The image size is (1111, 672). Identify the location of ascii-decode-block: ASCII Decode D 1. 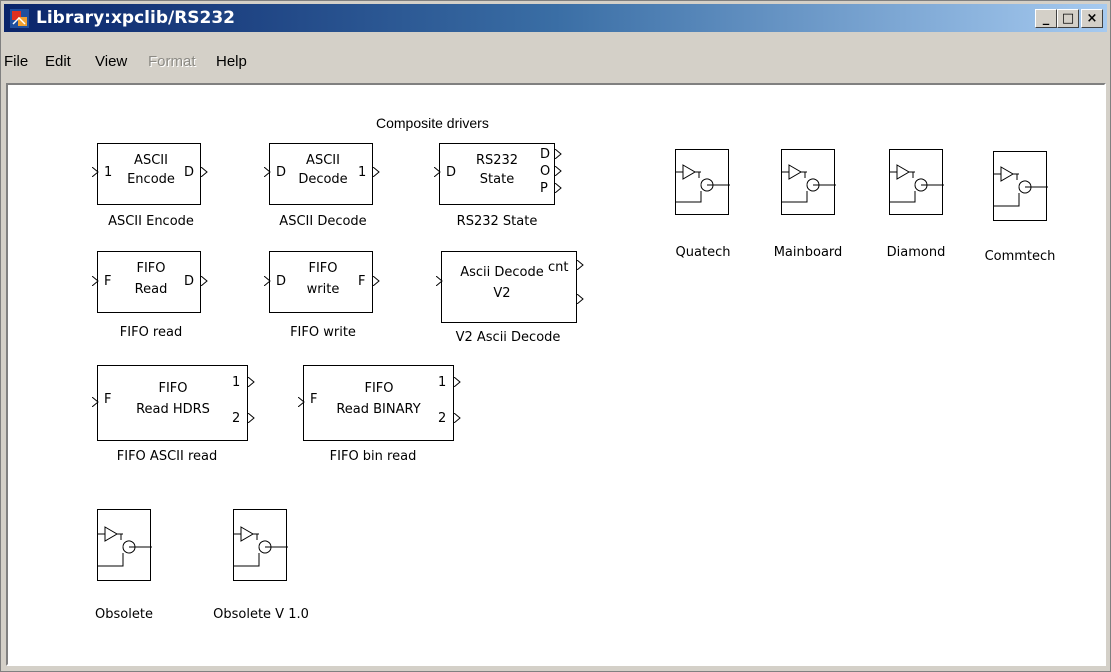
(321, 174).